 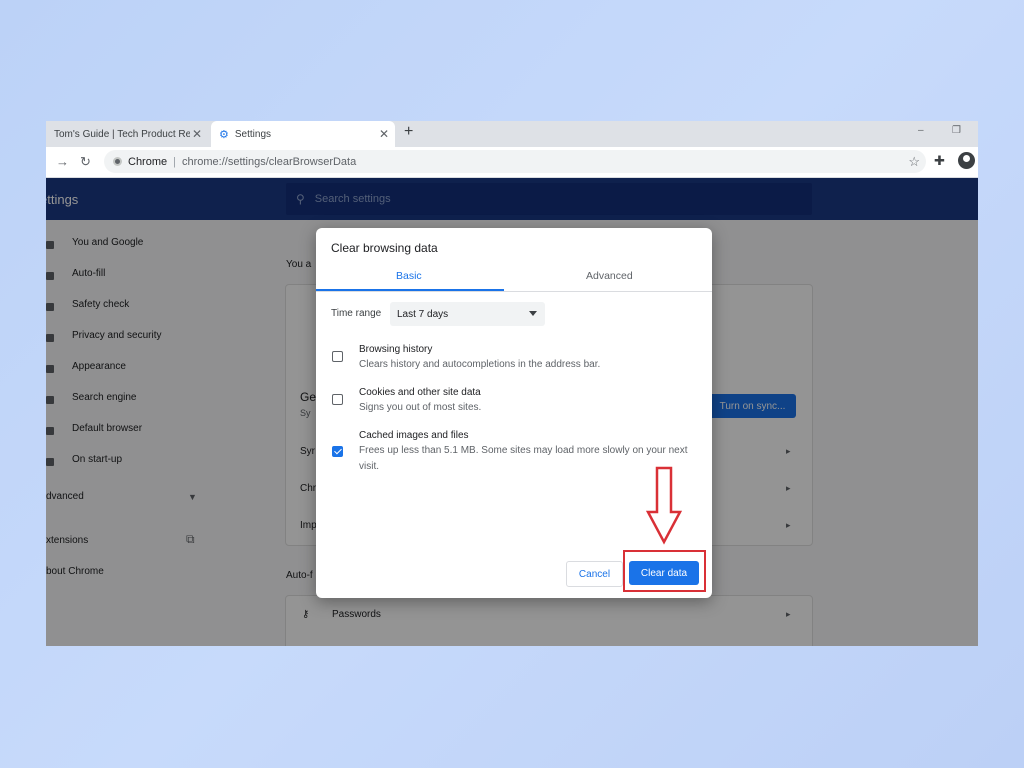 What do you see at coordinates (956, 130) in the screenshot?
I see `restore-icon: ❐` at bounding box center [956, 130].